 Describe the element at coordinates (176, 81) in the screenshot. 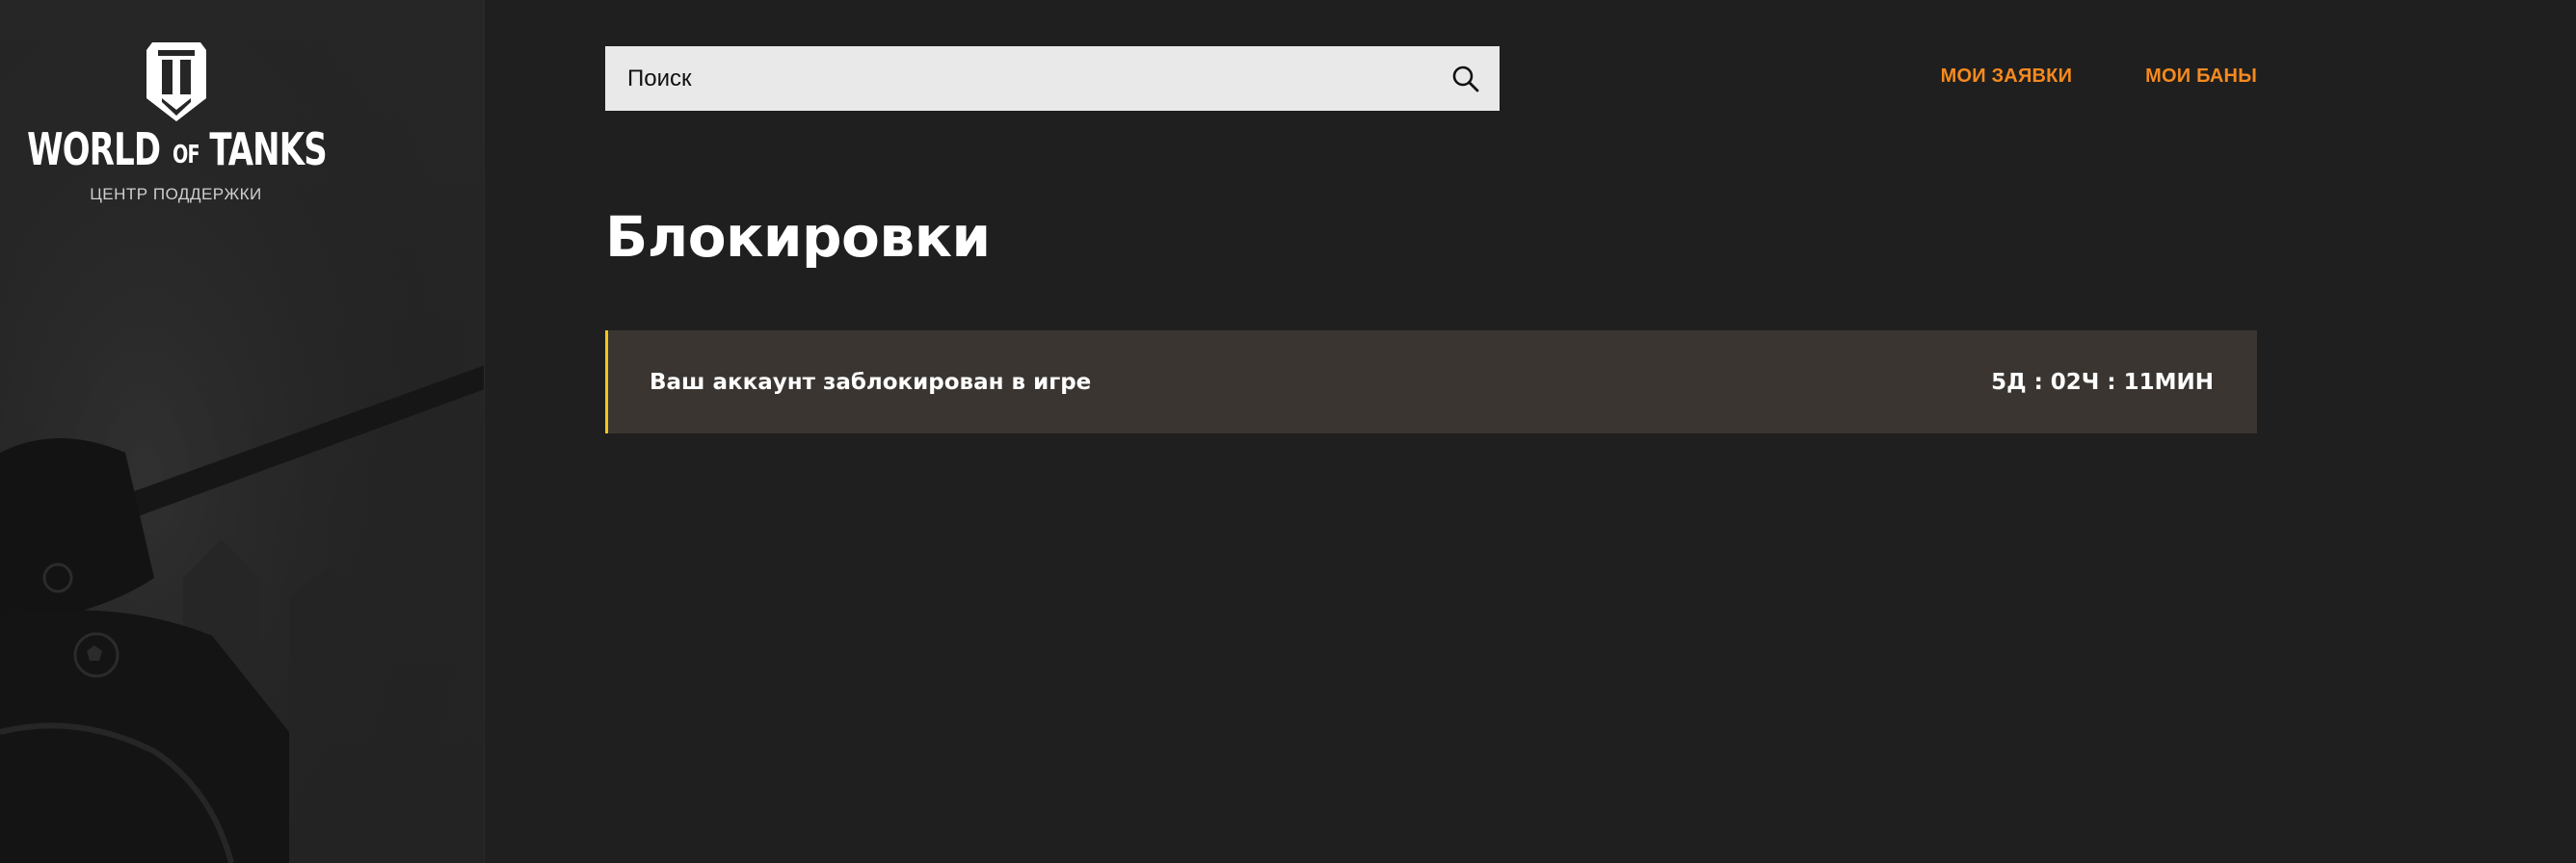

I see `tank-shield-emblem-icon` at that location.